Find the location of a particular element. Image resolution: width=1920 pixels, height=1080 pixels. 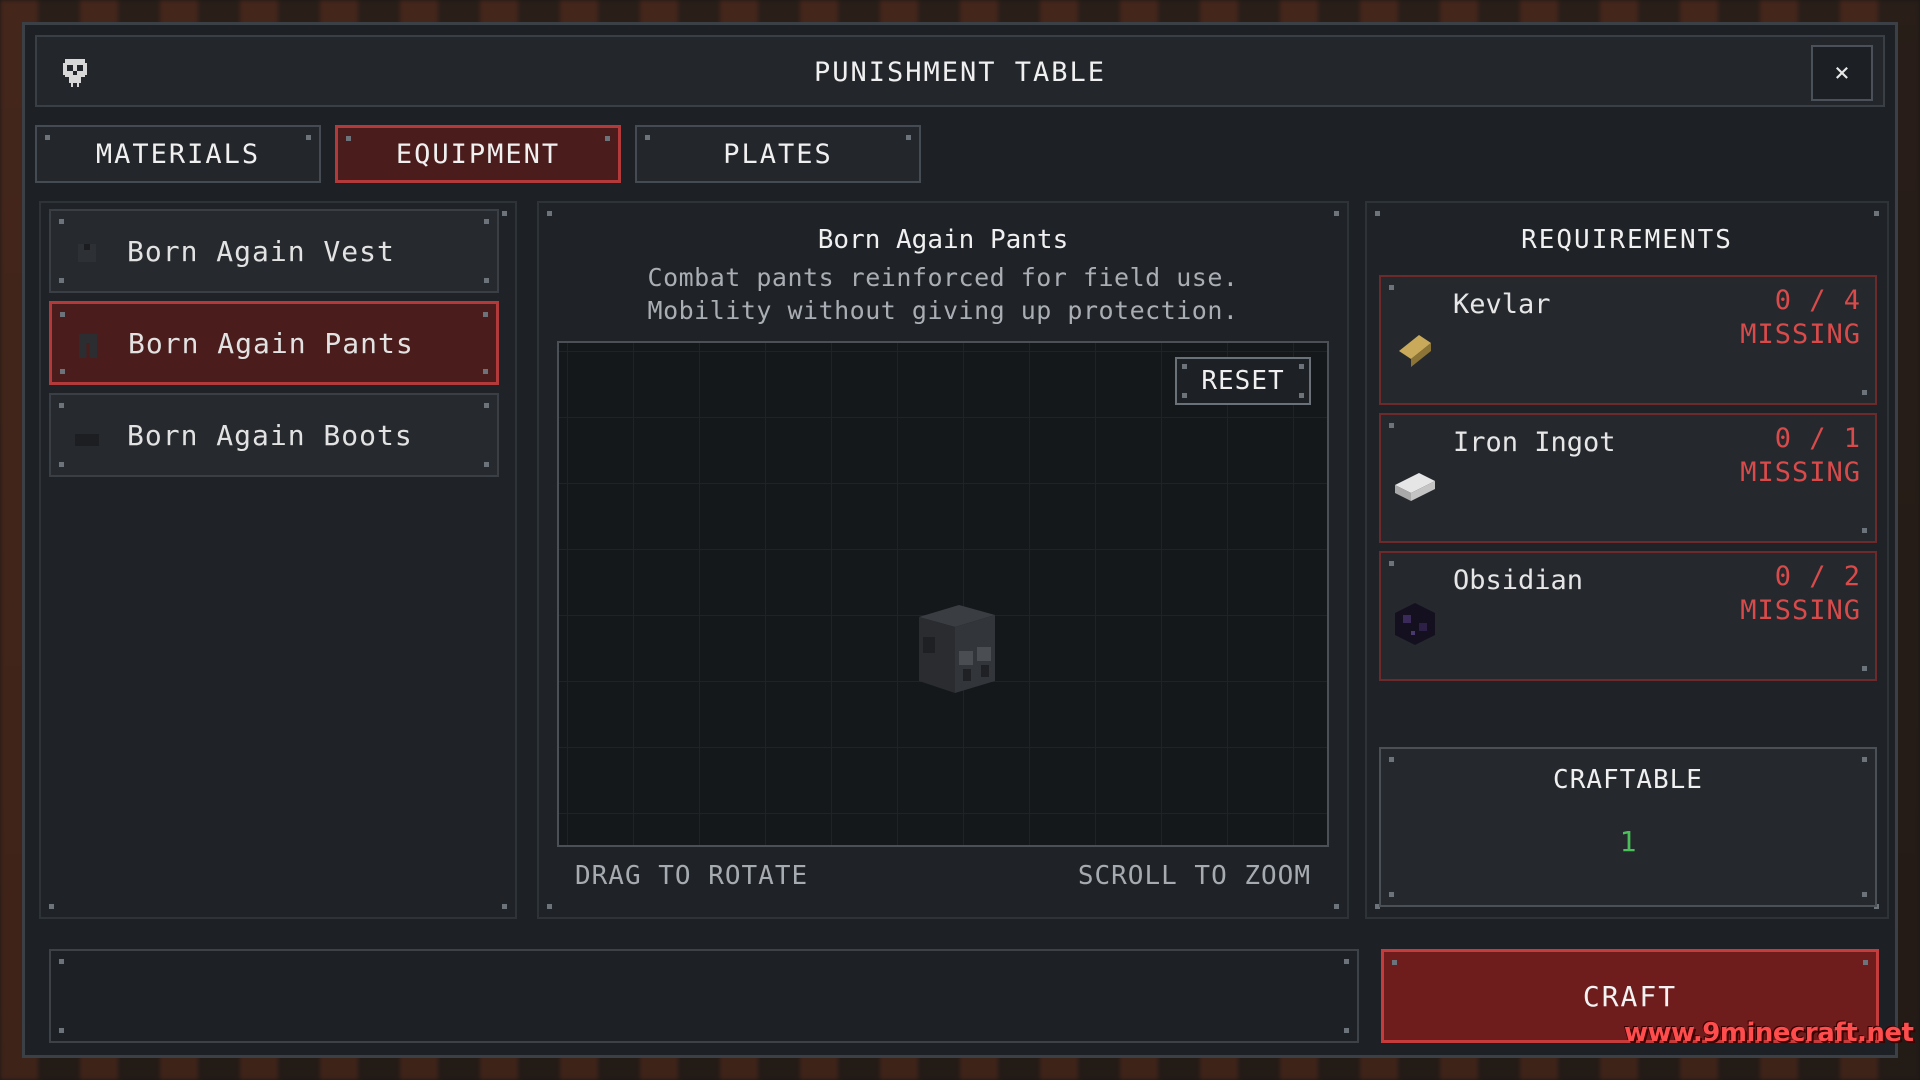

preview-title: Born Again Pants is located at coordinates (943, 240).